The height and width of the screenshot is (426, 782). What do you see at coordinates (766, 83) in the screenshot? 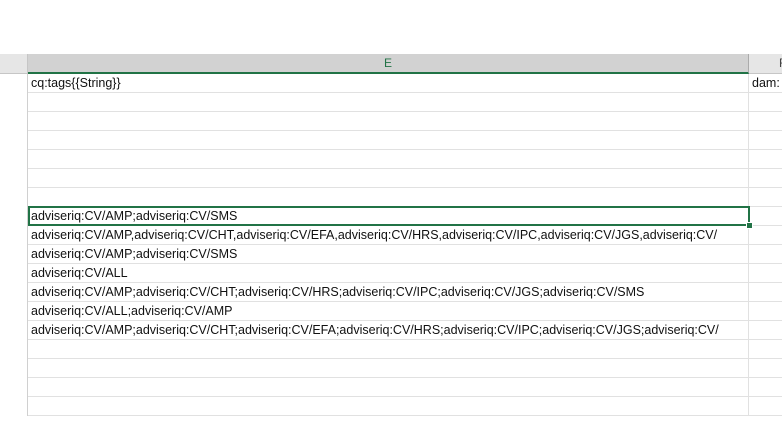
I see `cell-f-text: dam:` at bounding box center [766, 83].